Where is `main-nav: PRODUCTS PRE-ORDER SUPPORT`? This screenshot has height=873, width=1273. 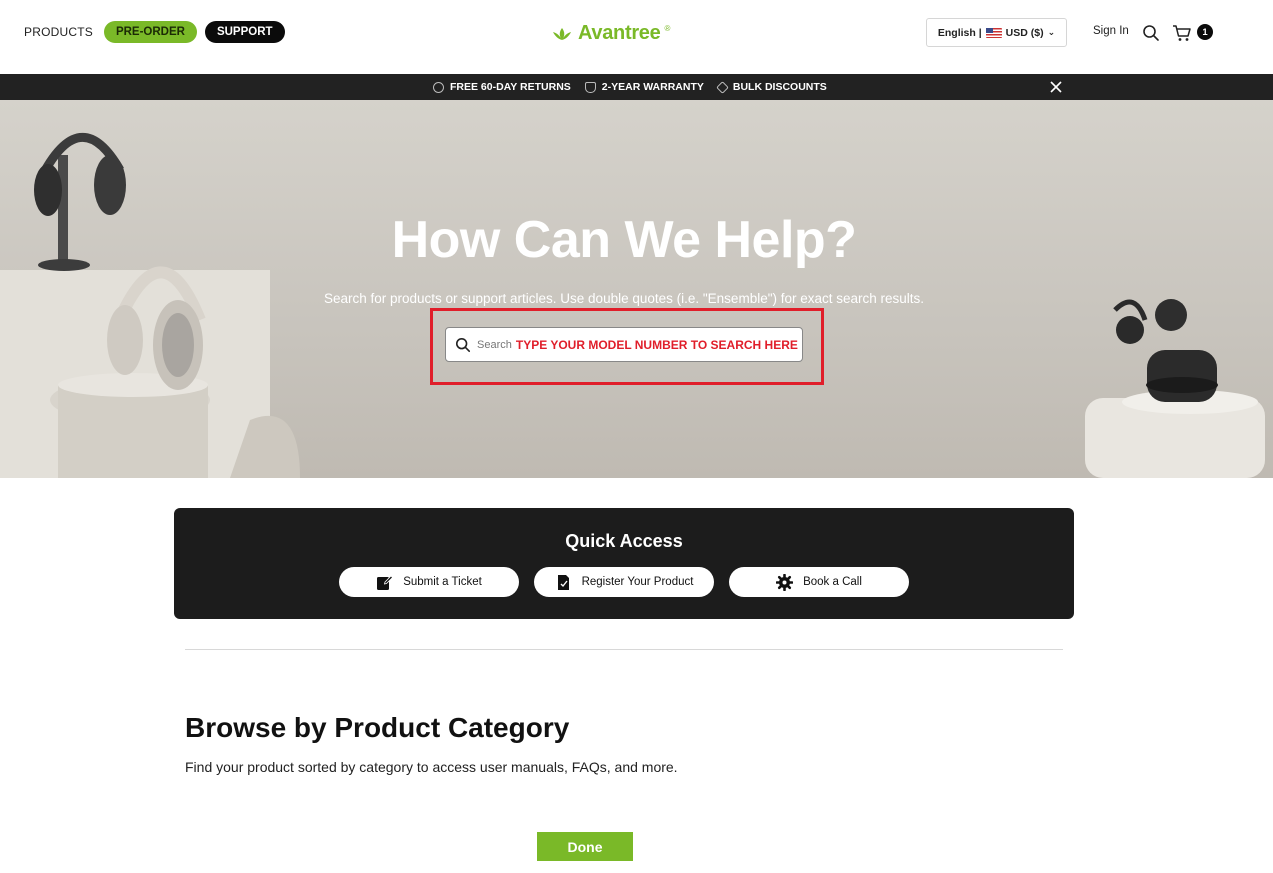 main-nav: PRODUCTS PRE-ORDER SUPPORT is located at coordinates (154, 32).